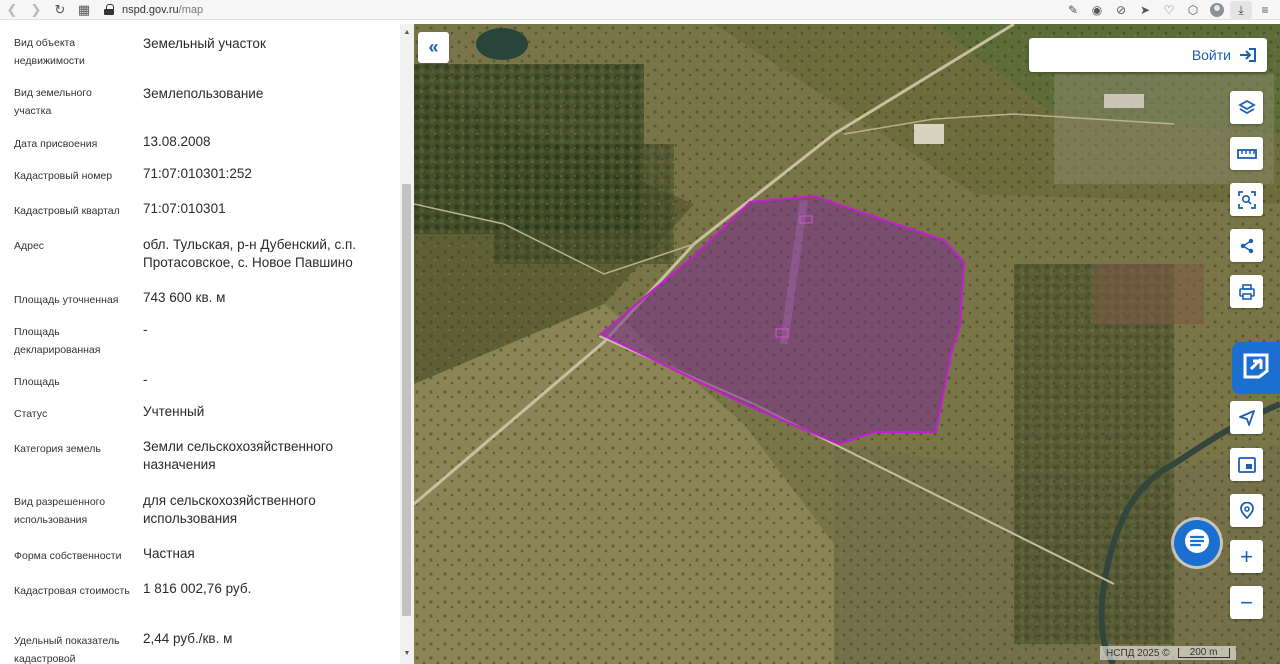 The image size is (1280, 664). What do you see at coordinates (49, 52) in the screenshot?
I see `property-label: Вид объекта недвижимости` at bounding box center [49, 52].